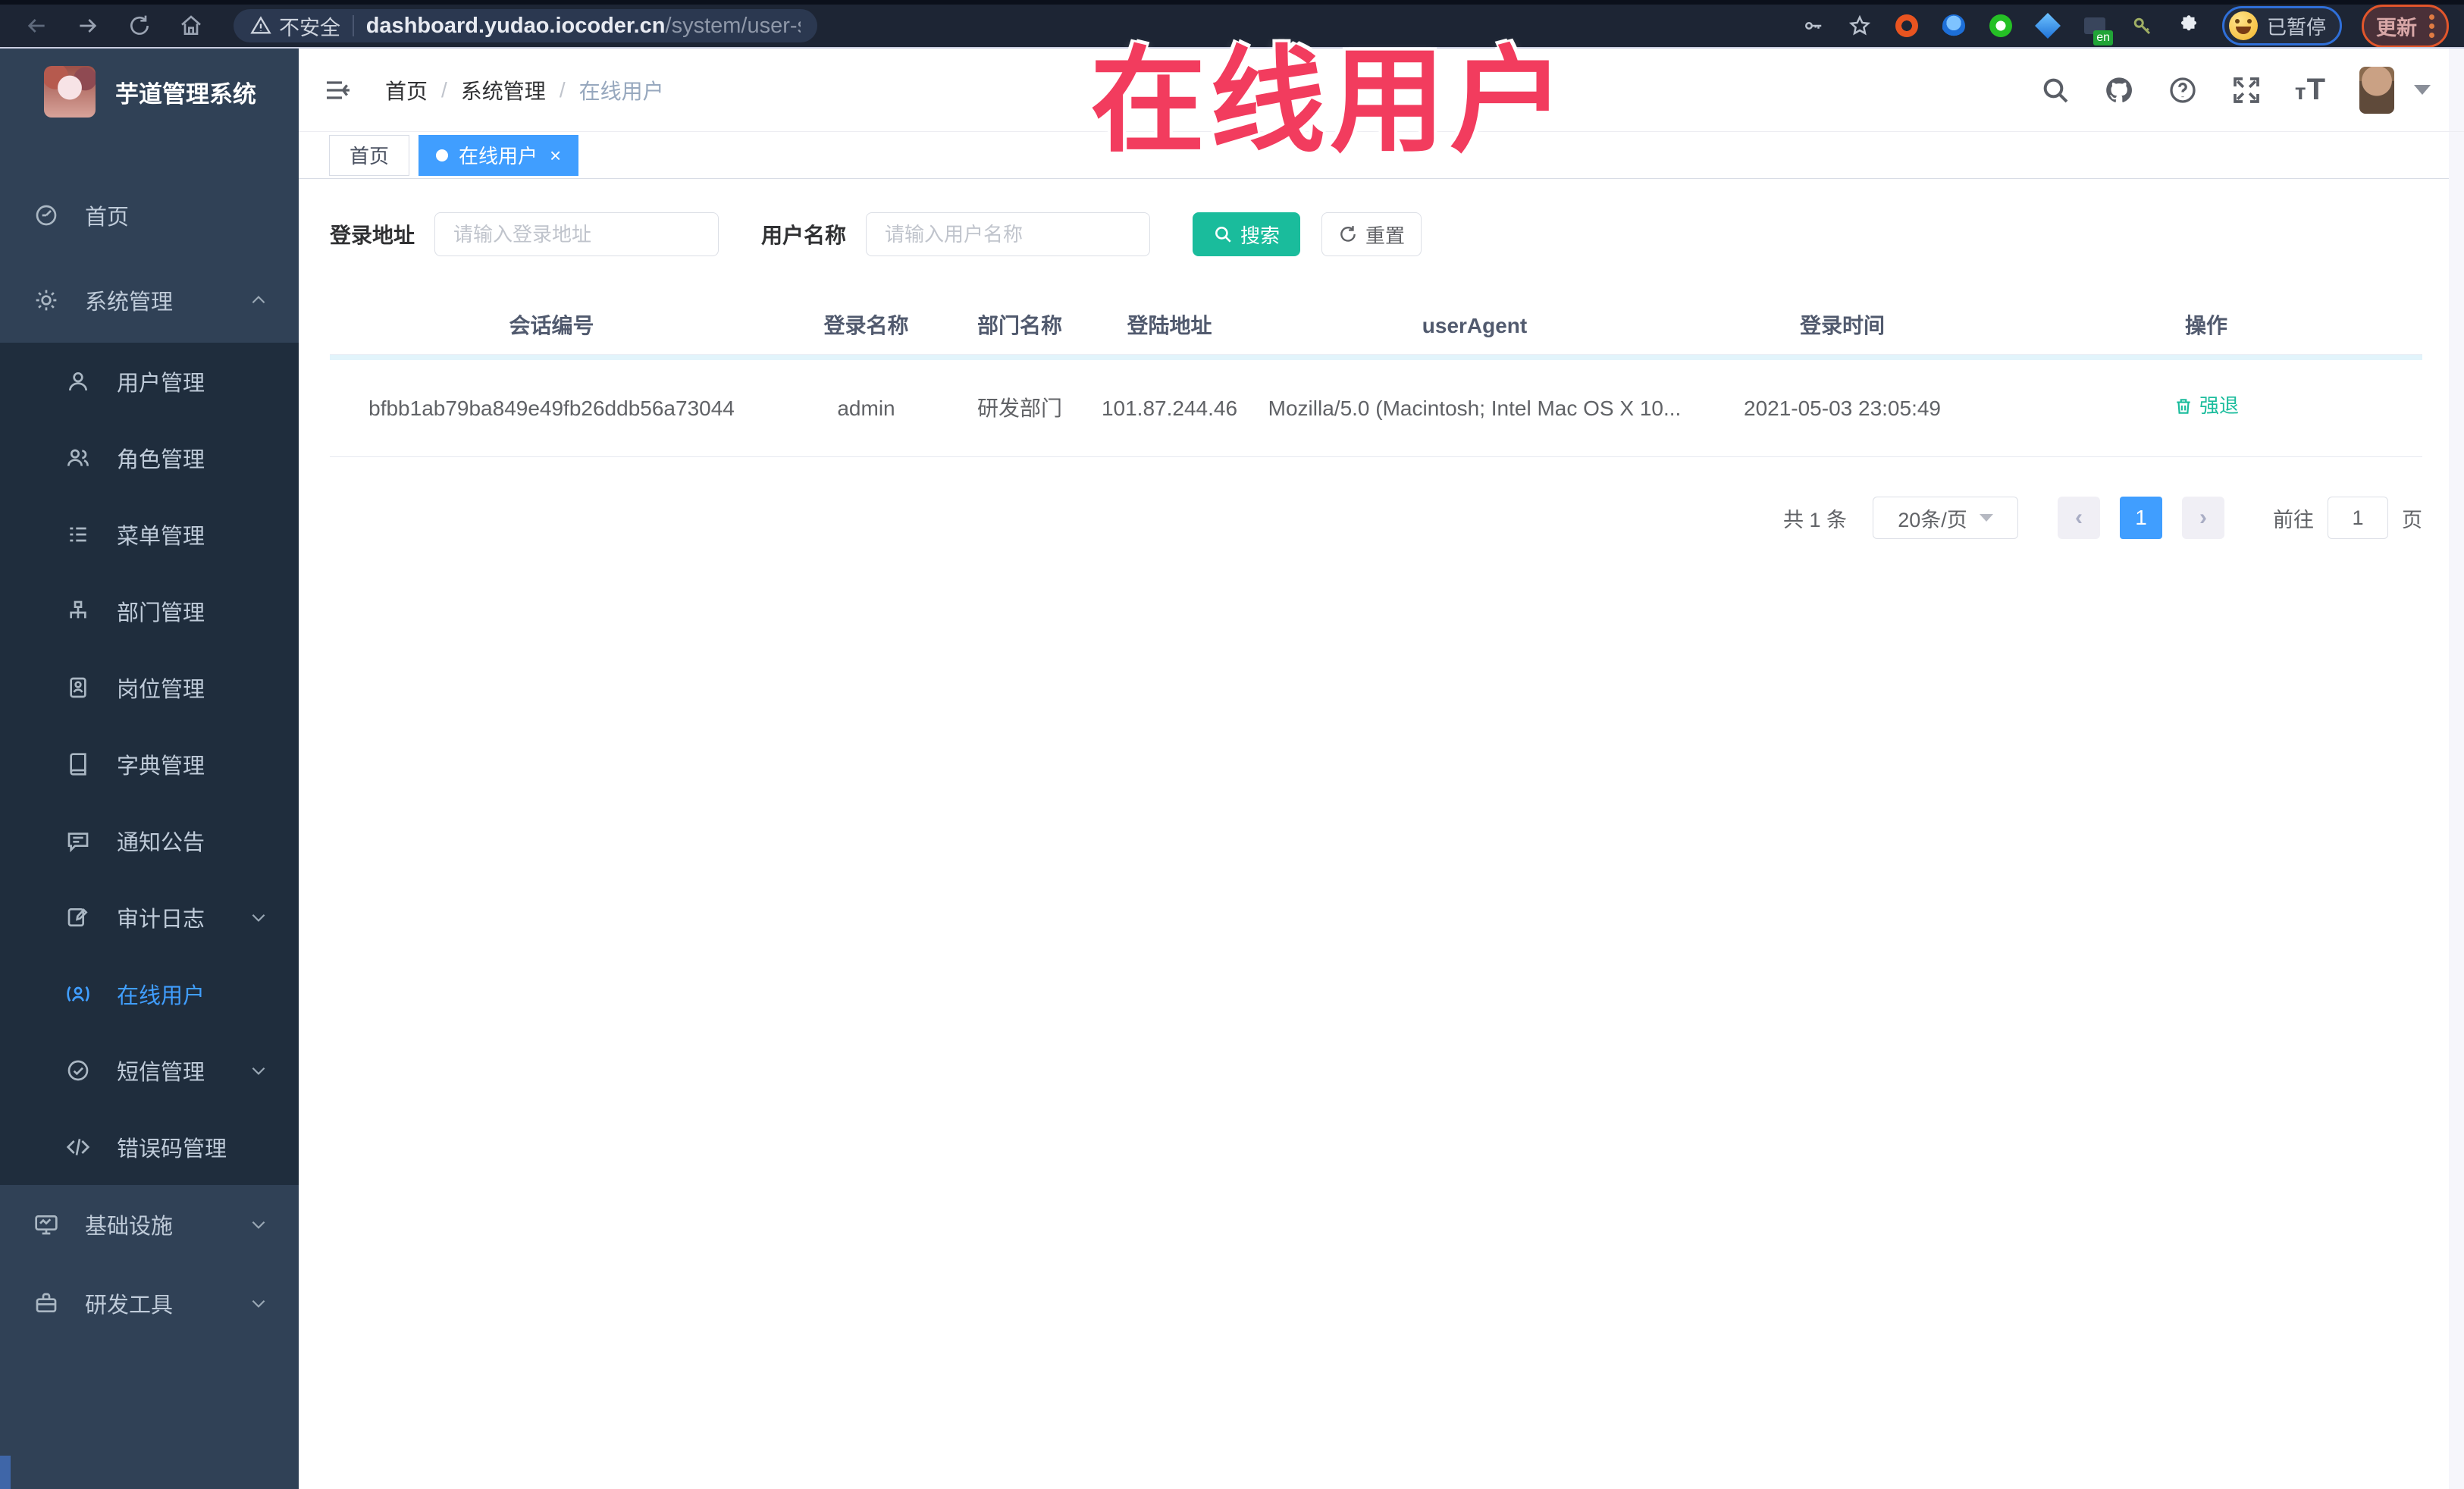 This screenshot has width=2464, height=1489. I want to click on sidebar-item-label: 岗位管理, so click(161, 689).